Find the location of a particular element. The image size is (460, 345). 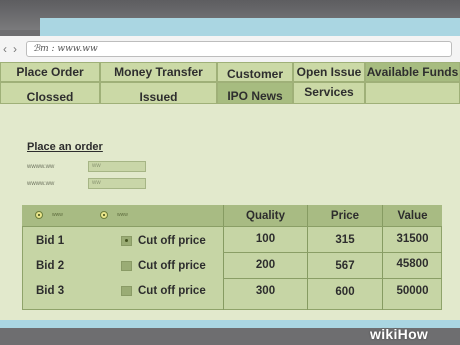

tab-label: Issued is located at coordinates (158, 97).